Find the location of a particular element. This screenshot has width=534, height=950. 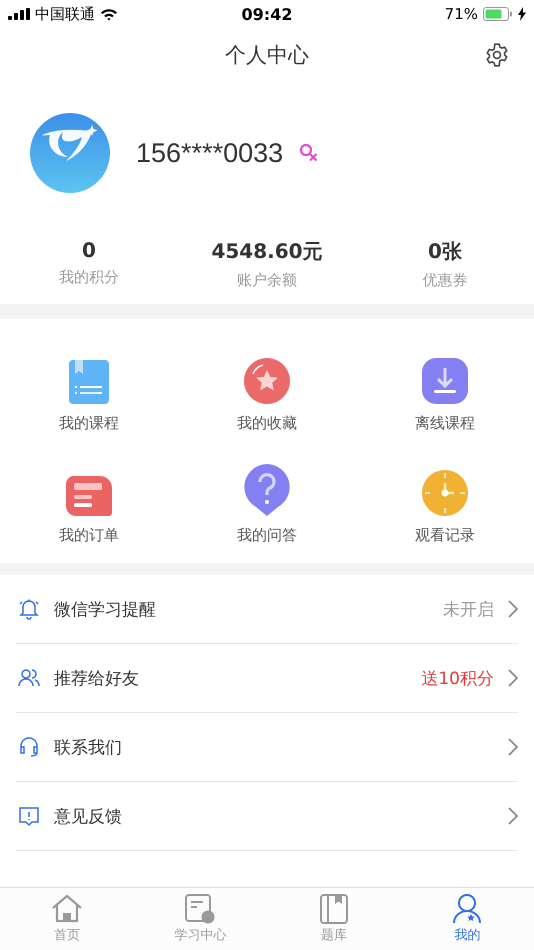

battery-icon is located at coordinates (498, 14).